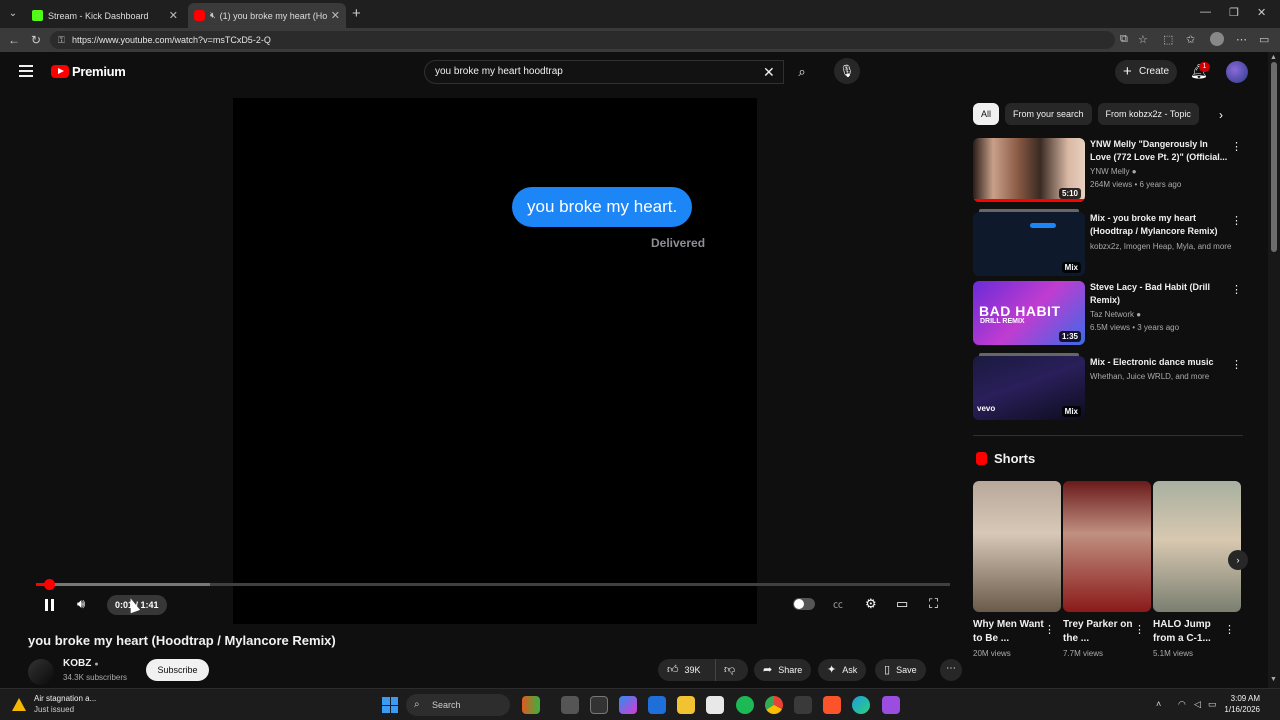  Describe the element at coordinates (1029, 170) in the screenshot. I see `video-thumbnail: 5:10` at that location.